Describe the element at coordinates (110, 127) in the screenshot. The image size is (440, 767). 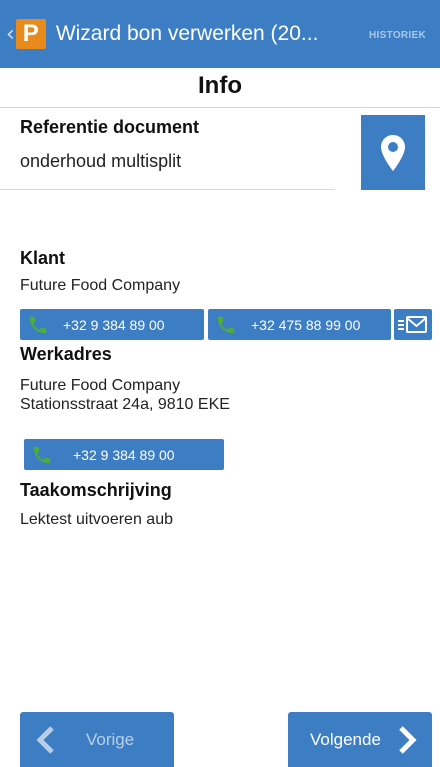
I see `reference-label: Referentie document` at that location.